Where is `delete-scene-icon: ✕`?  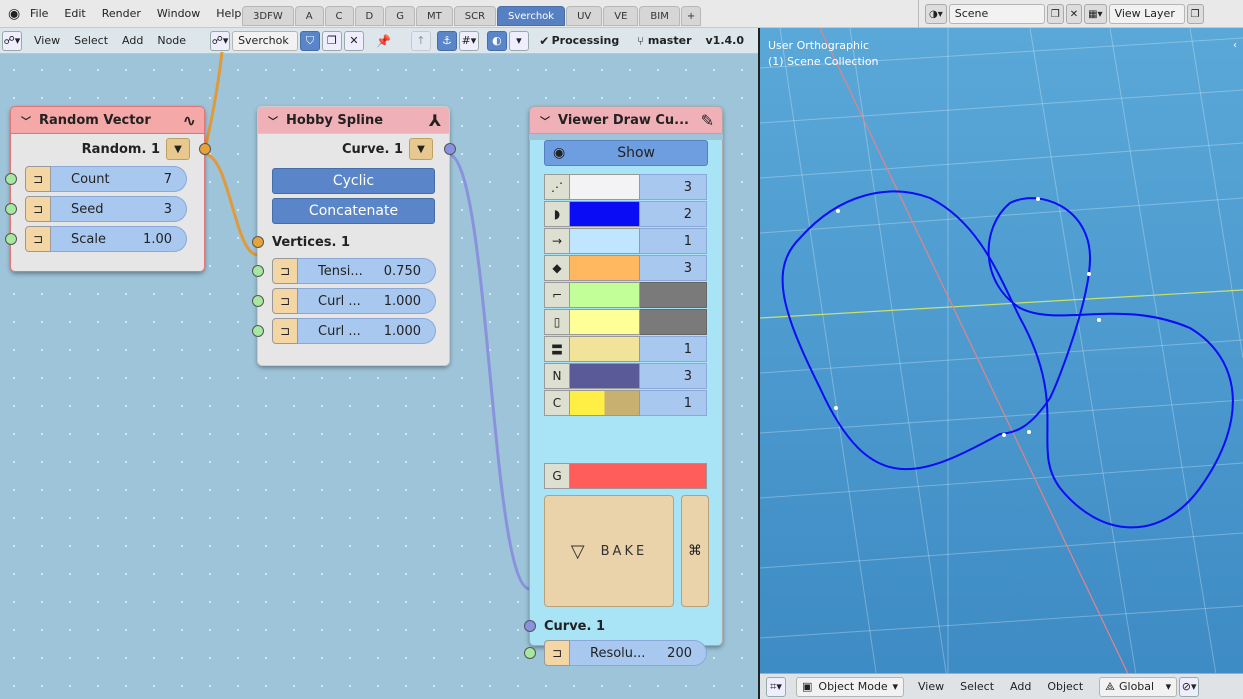
delete-scene-icon: ✕ is located at coordinates (1074, 14).